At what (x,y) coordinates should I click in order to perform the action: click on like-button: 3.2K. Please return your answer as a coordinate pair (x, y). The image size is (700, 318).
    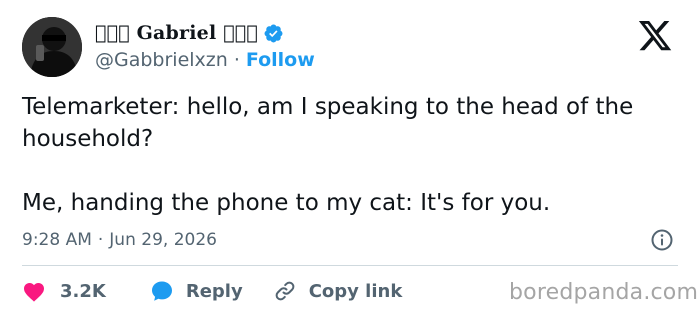
    Looking at the image, I should click on (64, 291).